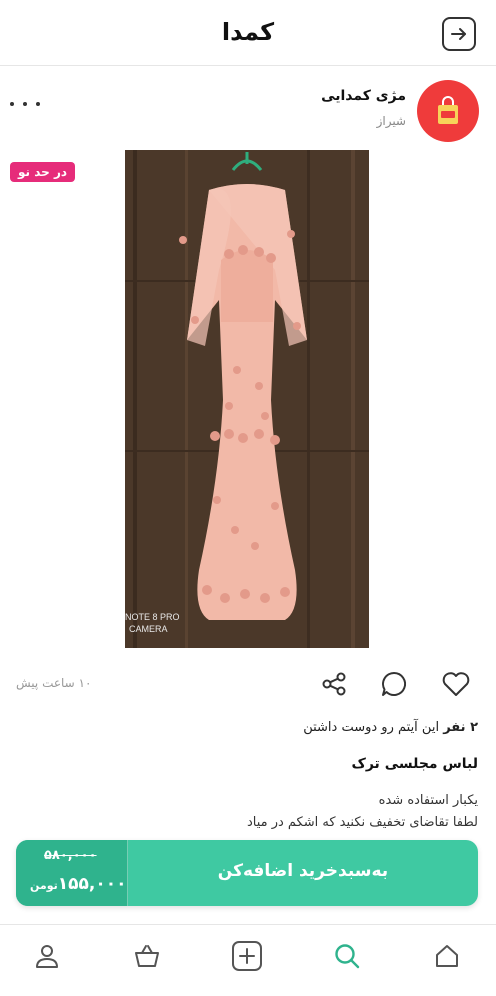 The width and height of the screenshot is (496, 996). I want to click on arrow-right-icon, so click(458, 34).